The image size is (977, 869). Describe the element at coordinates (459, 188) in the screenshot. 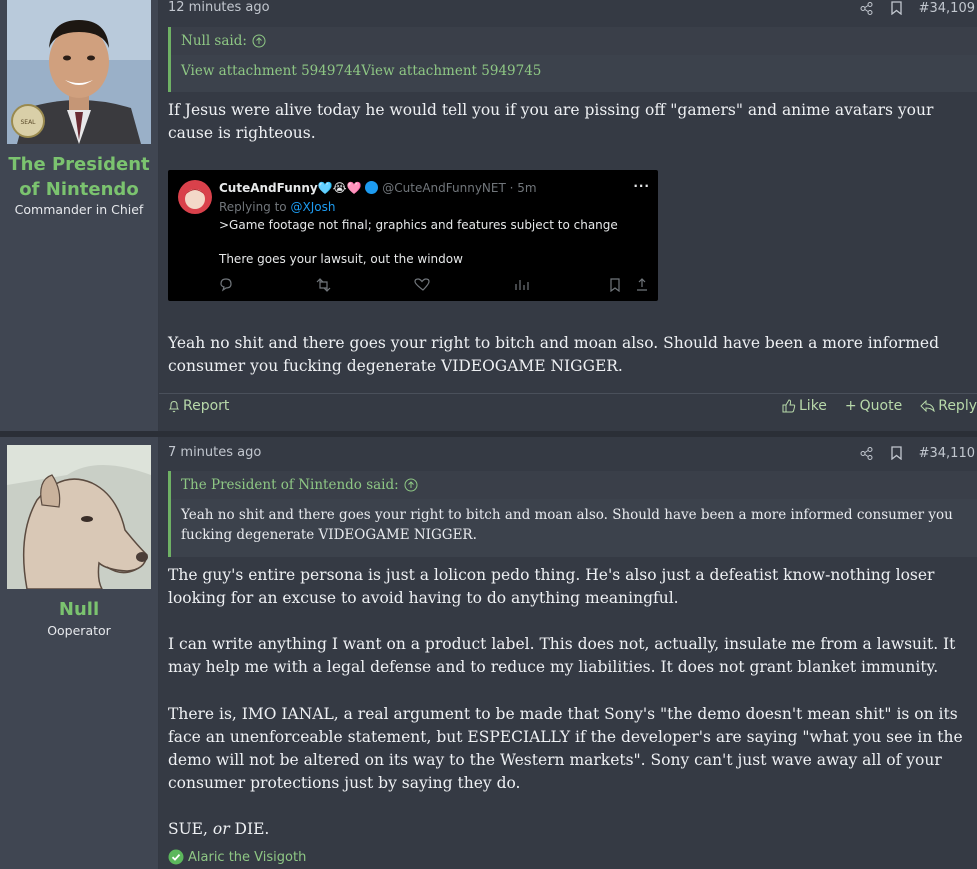

I see `tweet-handle: @CuteAndFunnyNET · 5m` at that location.